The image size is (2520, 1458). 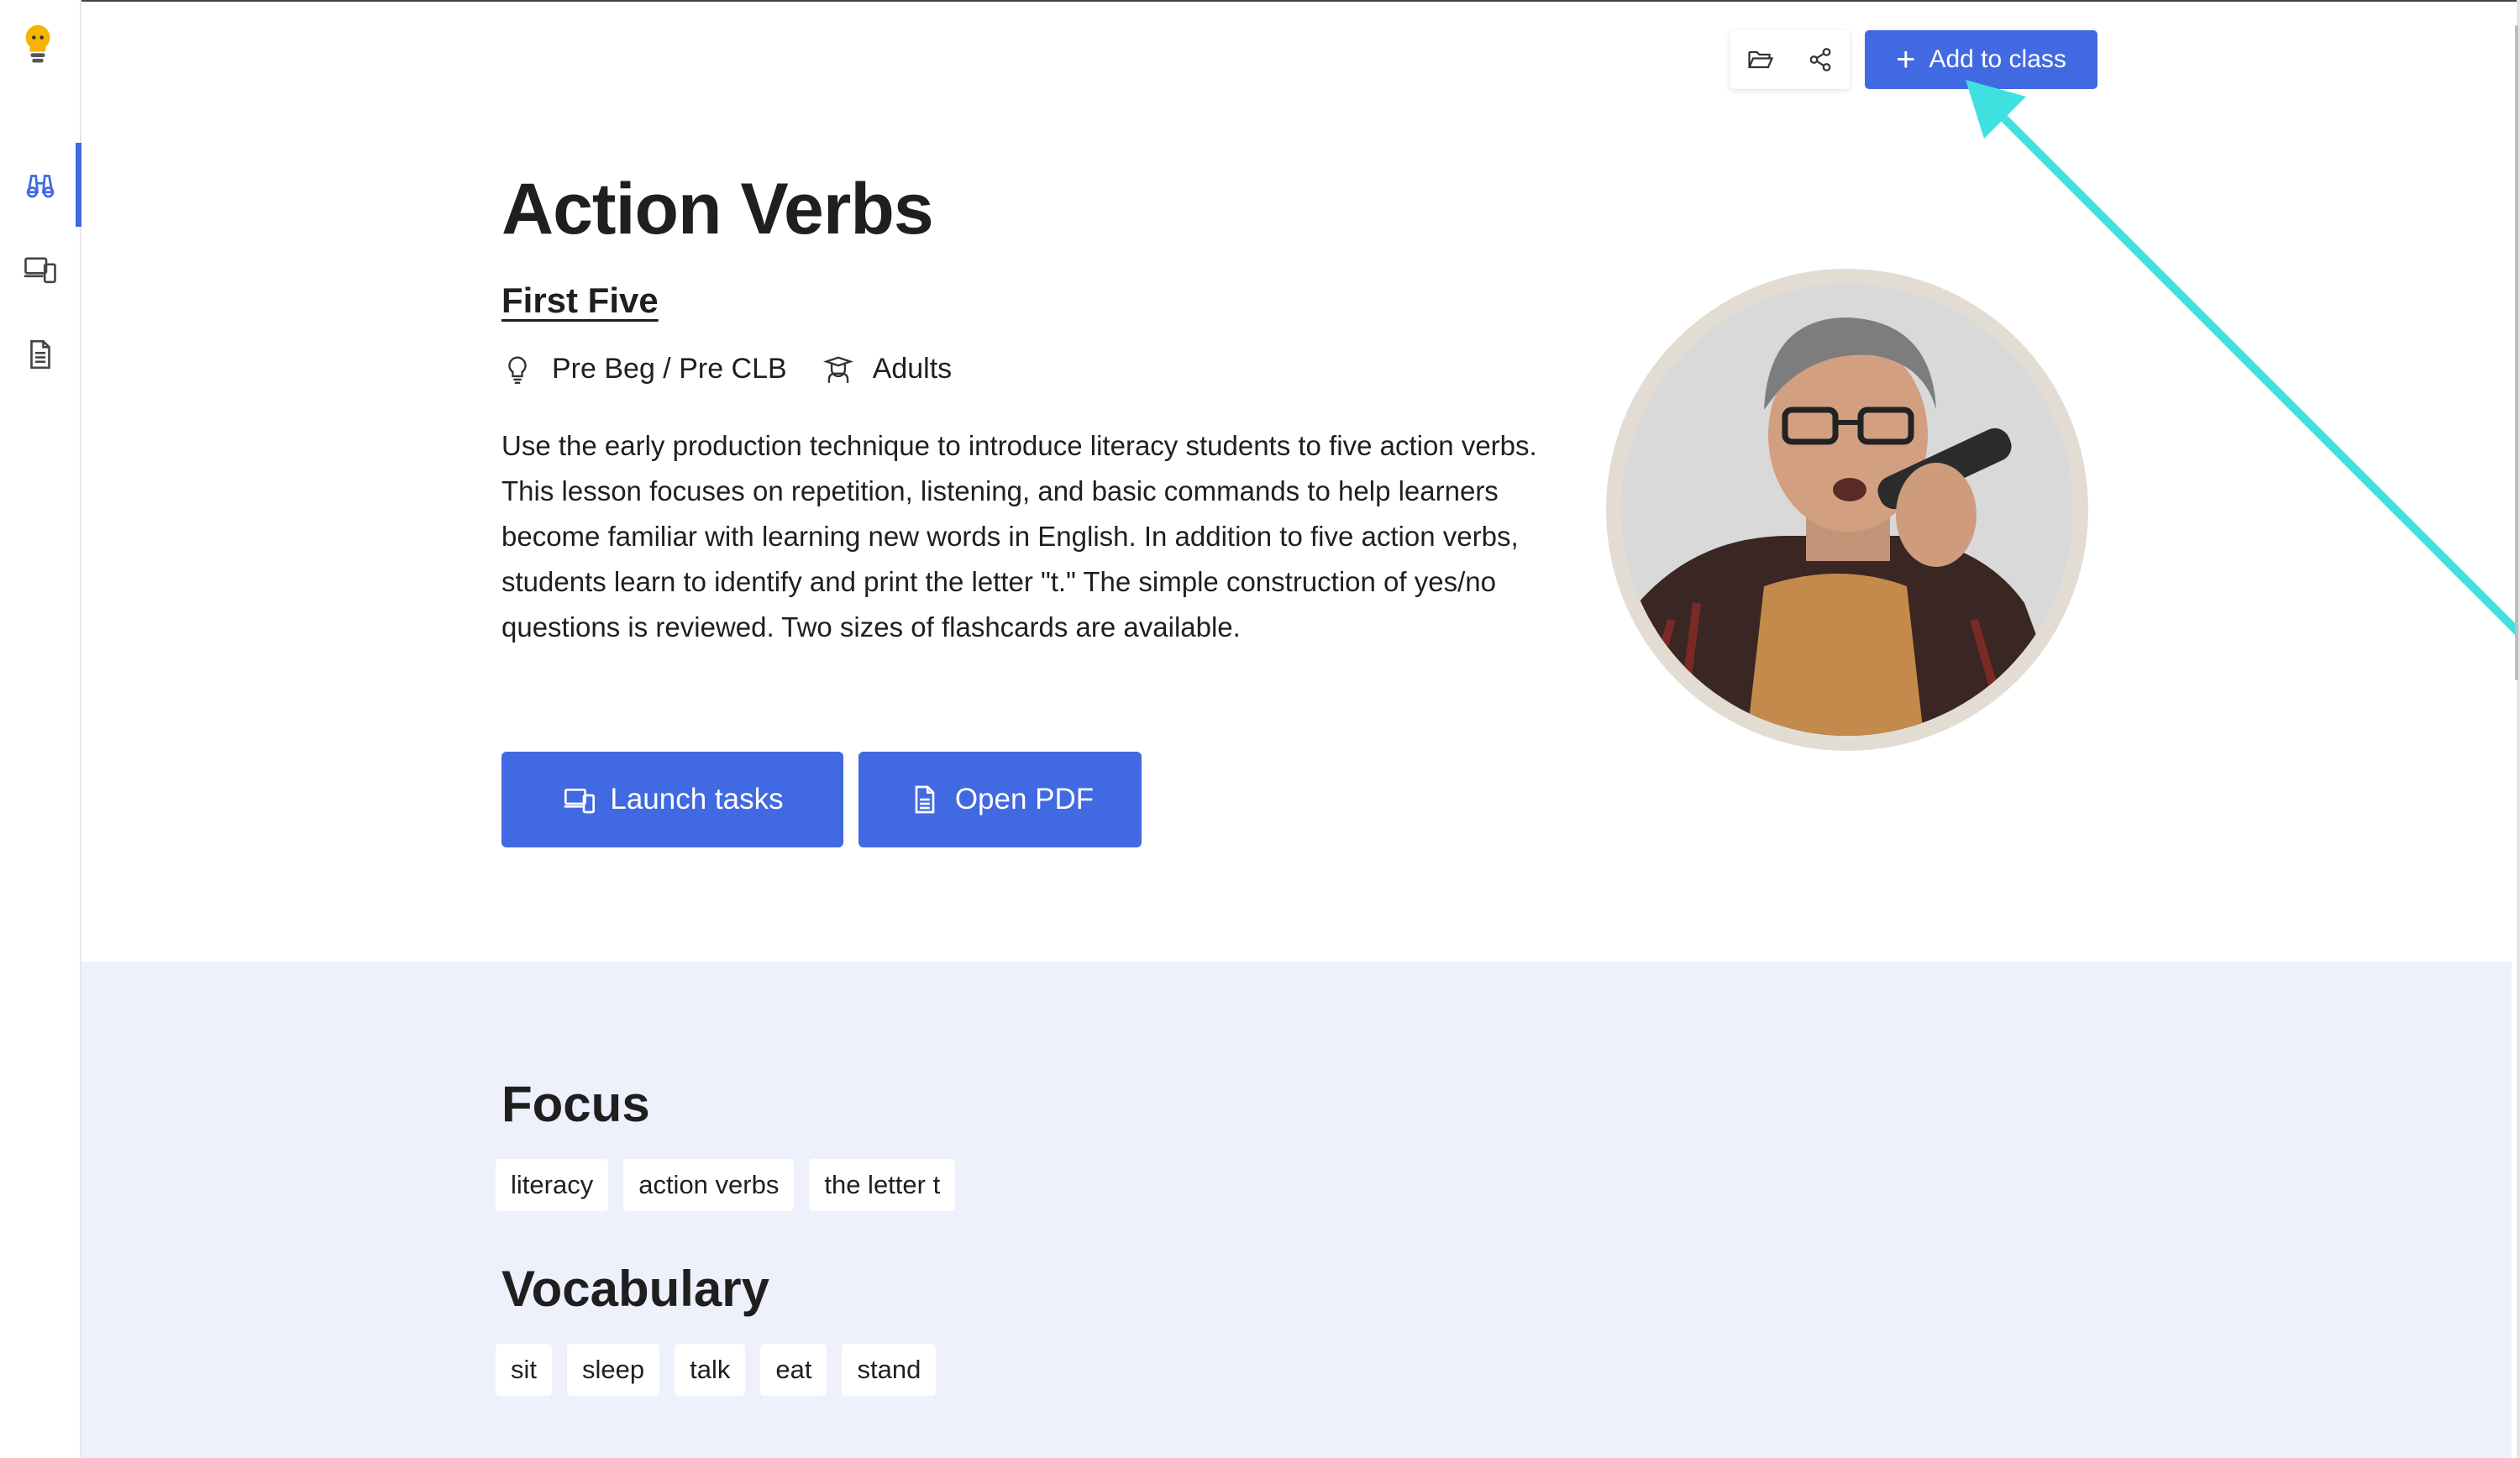 I want to click on launch-tasks-label: Launch tasks, so click(x=697, y=799).